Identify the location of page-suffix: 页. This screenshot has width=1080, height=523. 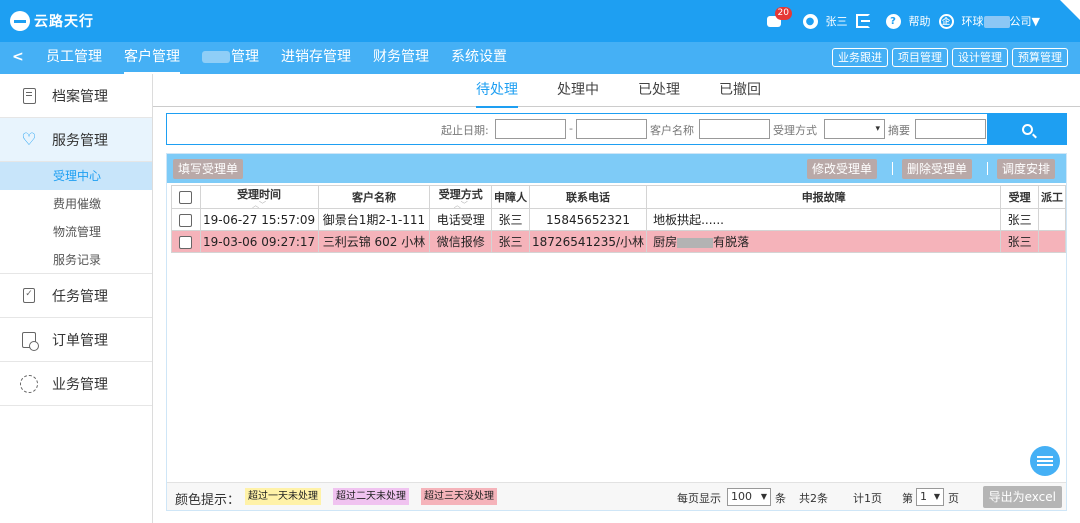
(953, 498).